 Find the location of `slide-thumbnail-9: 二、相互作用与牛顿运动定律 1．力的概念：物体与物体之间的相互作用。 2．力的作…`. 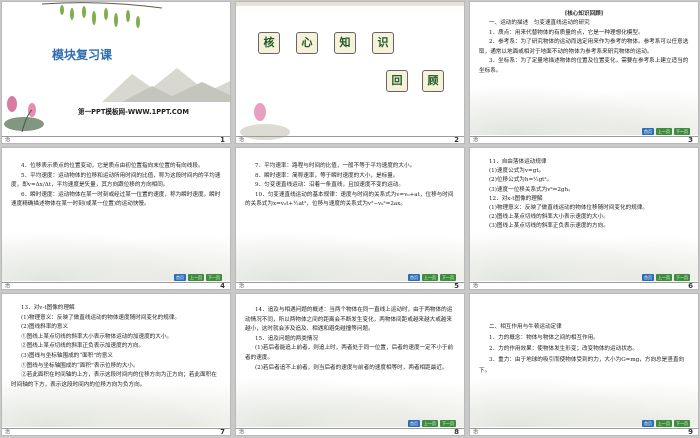

slide-thumbnail-9: 二、相互作用与牛顿运动定律 1．力的概念：物体与物体之间的相互作用。 2．力的作… is located at coordinates (584, 364).